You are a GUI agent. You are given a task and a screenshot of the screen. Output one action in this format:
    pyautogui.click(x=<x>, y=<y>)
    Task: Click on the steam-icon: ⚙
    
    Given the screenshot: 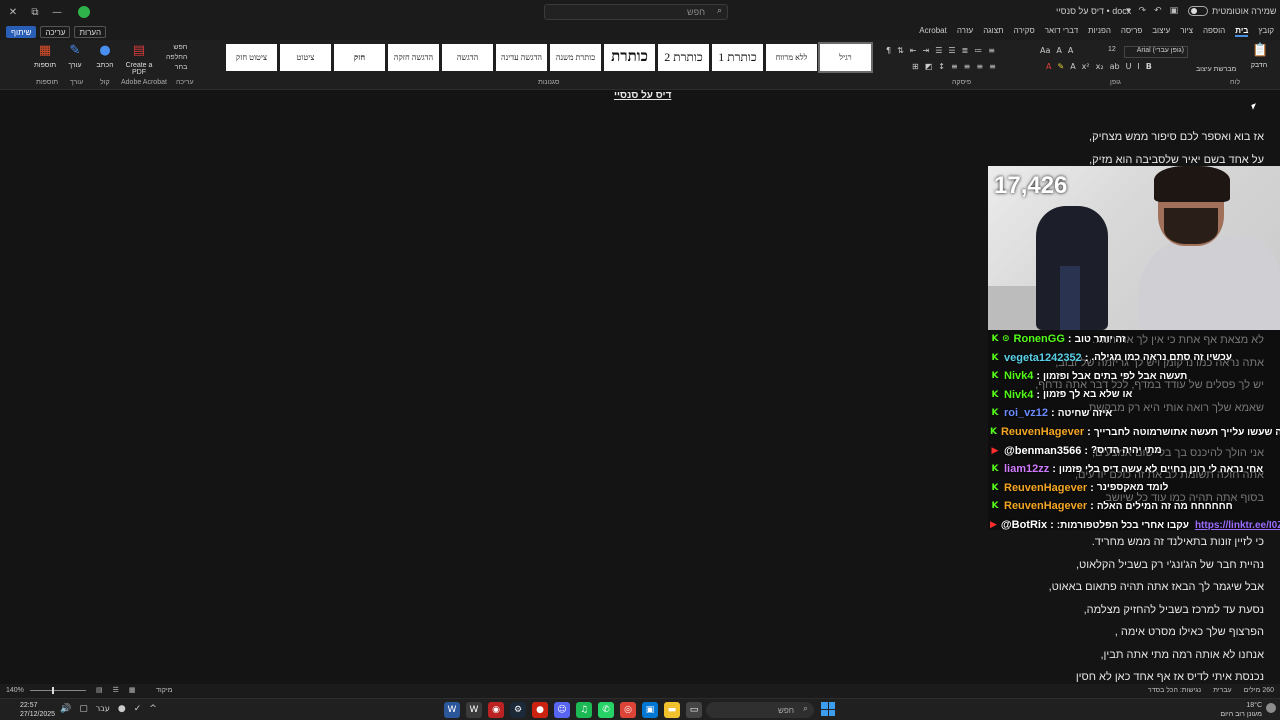 What is the action you would take?
    pyautogui.click(x=518, y=710)
    